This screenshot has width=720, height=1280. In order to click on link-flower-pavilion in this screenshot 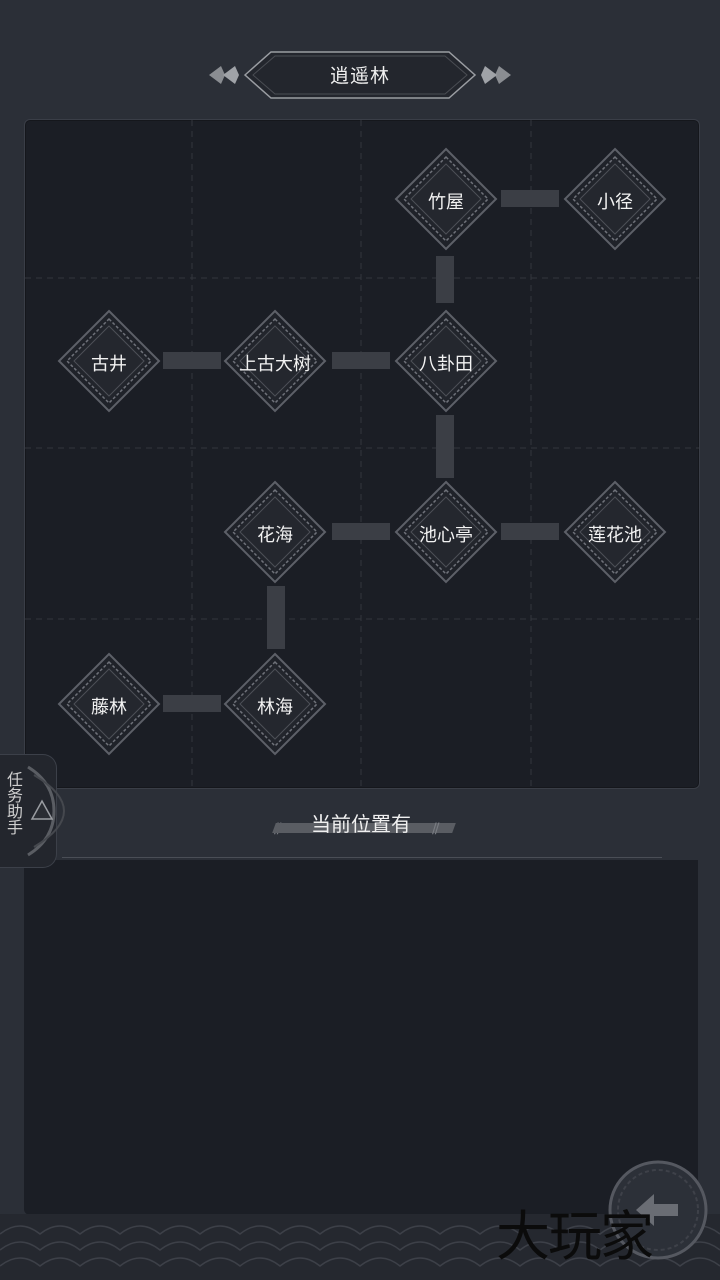, I will do `click(361, 531)`.